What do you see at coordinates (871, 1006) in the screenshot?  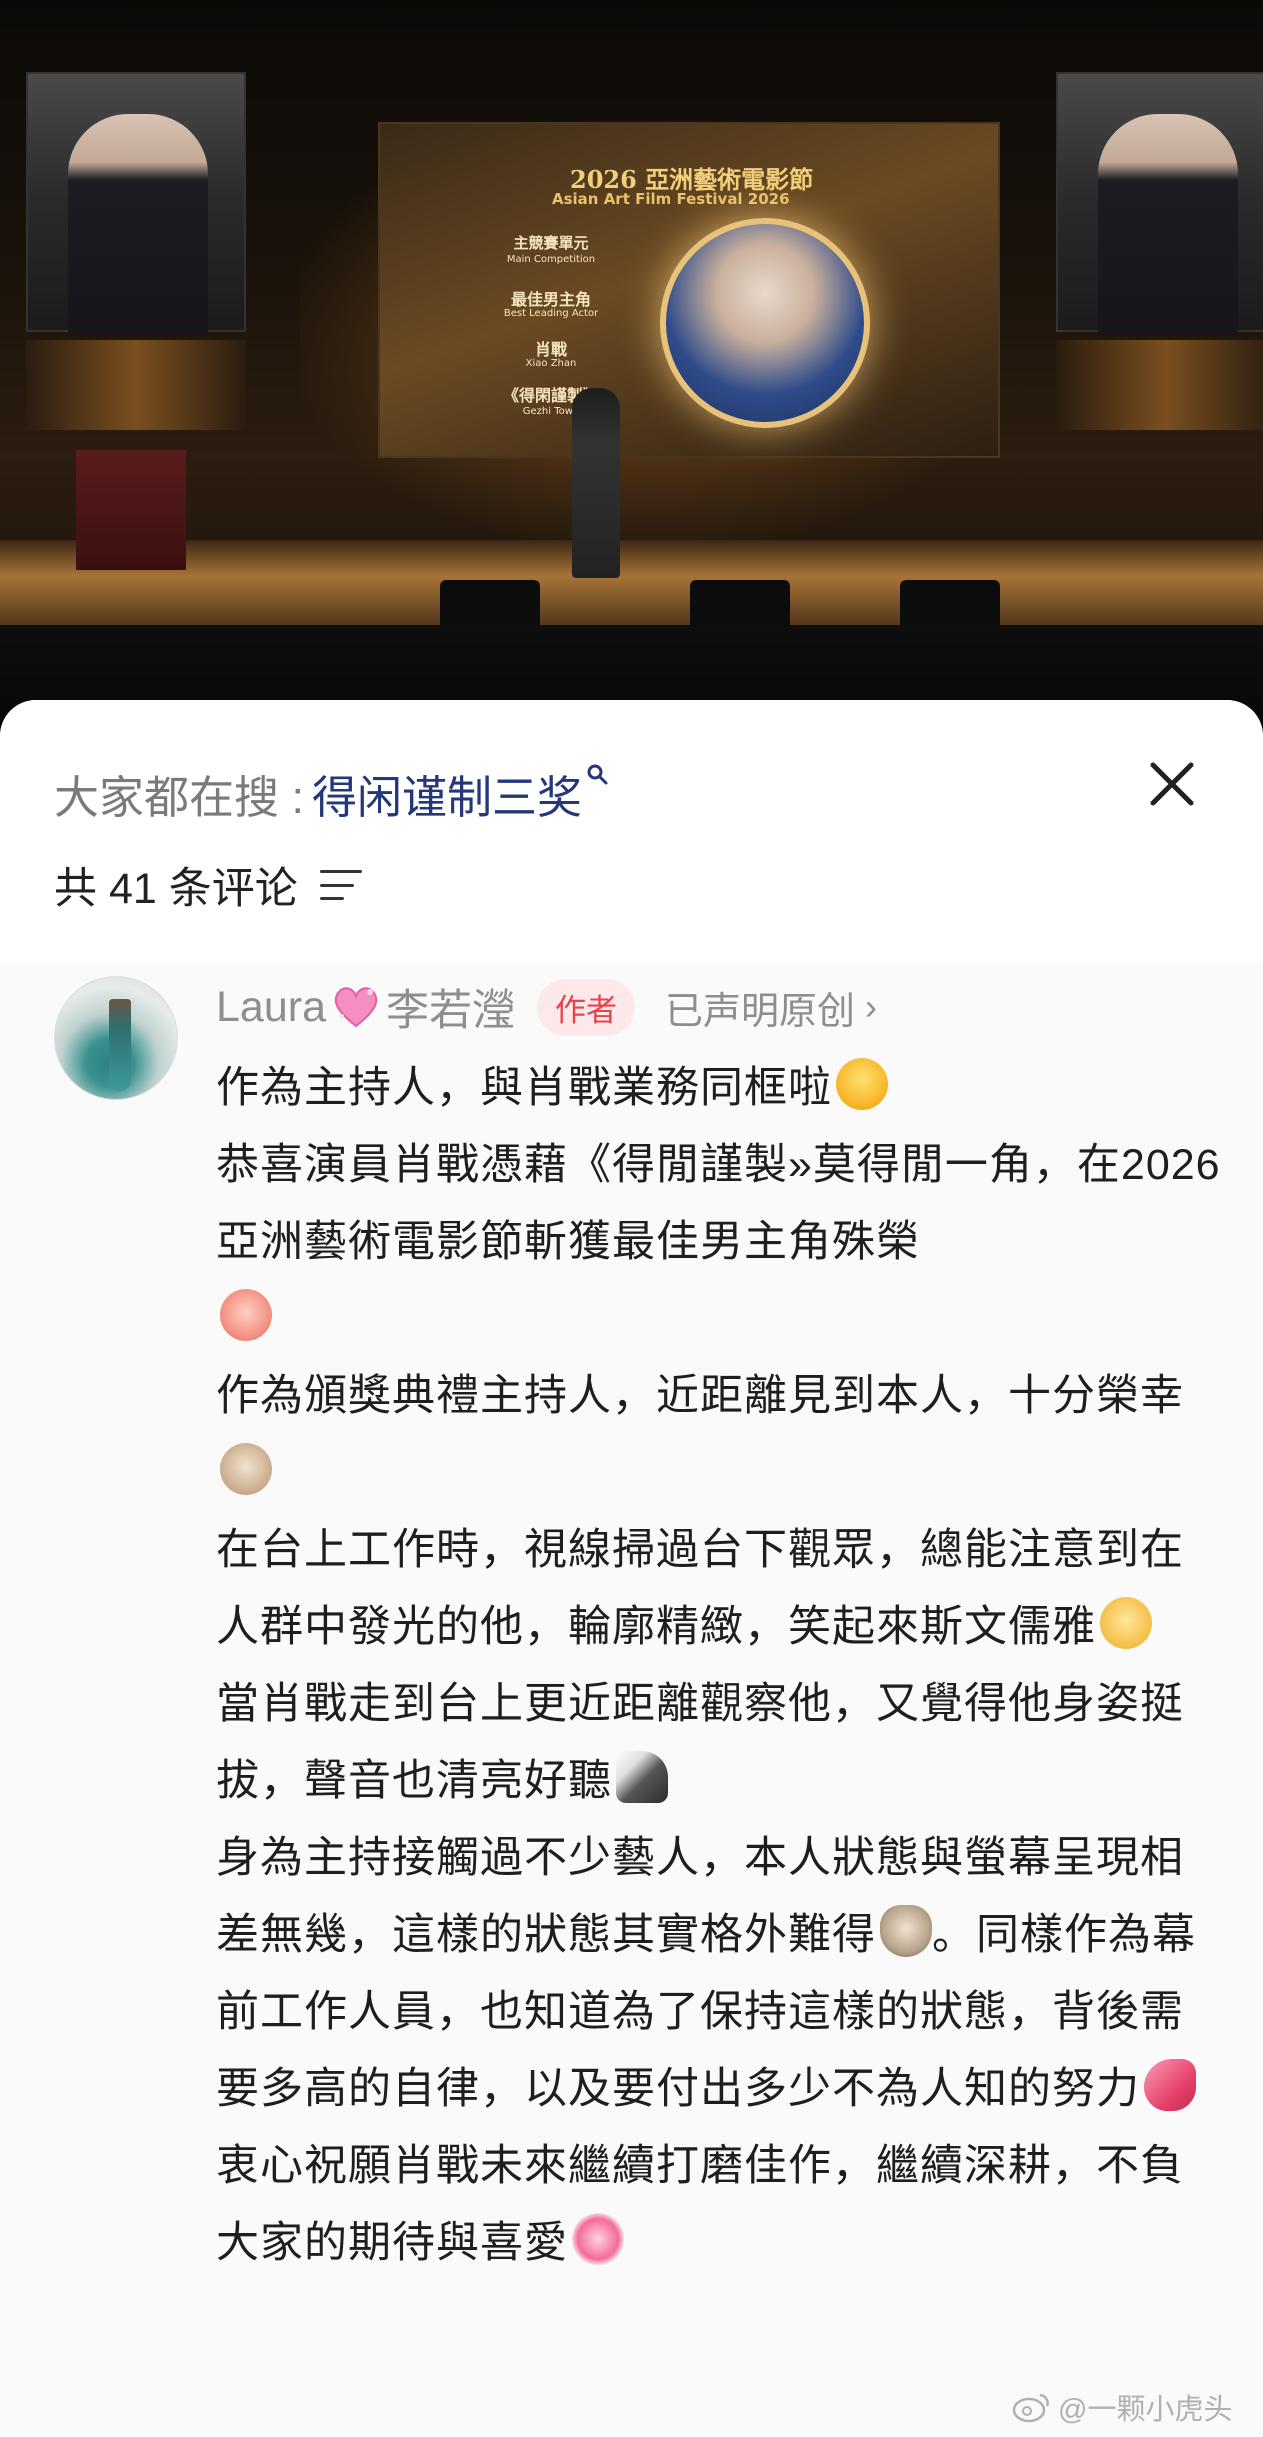 I see `chevron-right-icon: ›` at bounding box center [871, 1006].